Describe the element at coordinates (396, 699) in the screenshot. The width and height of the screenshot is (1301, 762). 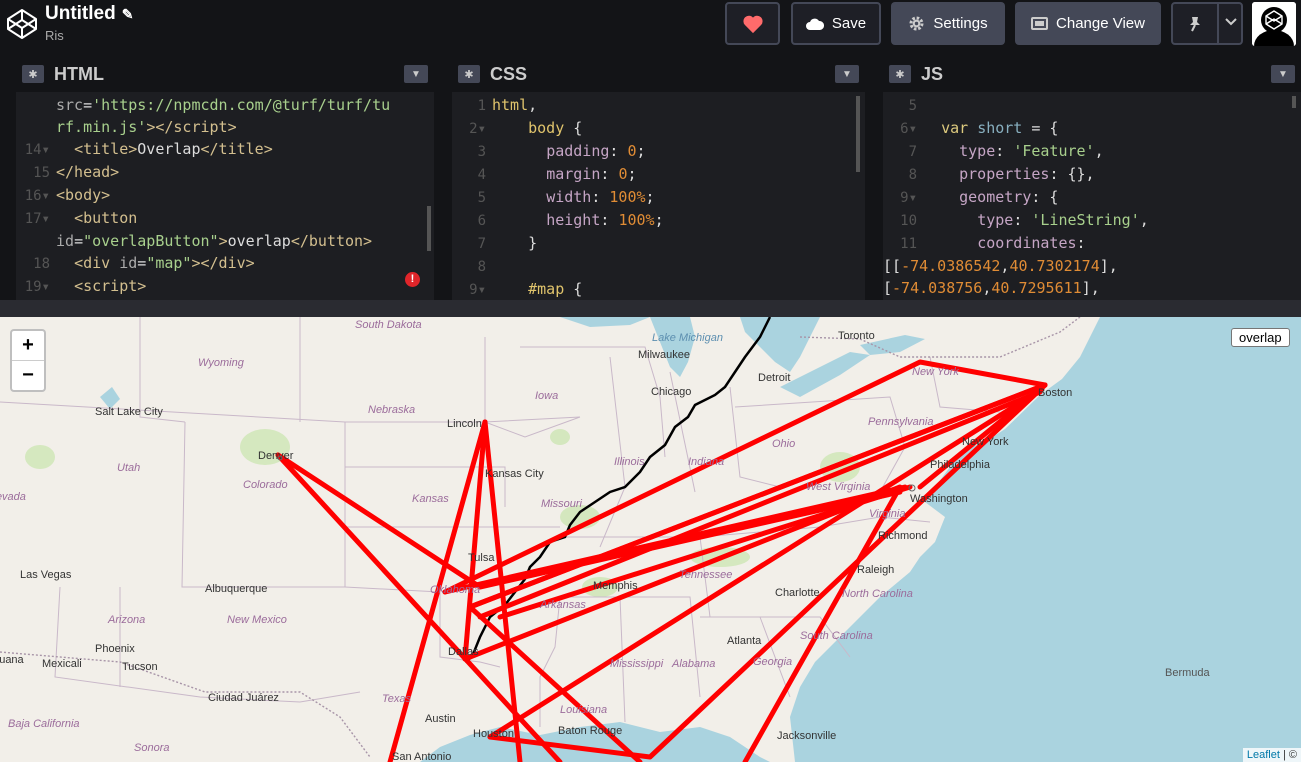
I see `label-texas: Texas` at that location.